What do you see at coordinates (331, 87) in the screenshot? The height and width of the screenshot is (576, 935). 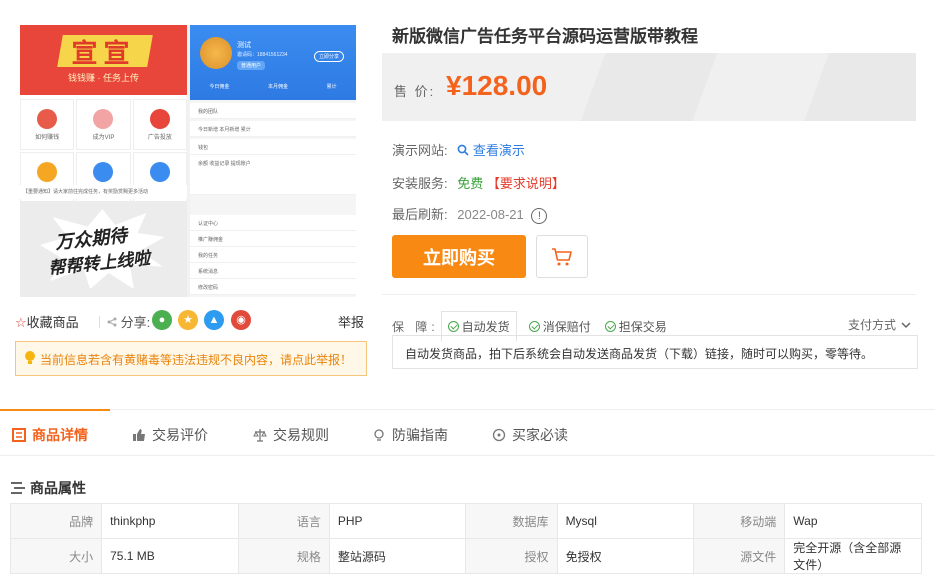 I see `stat-label: 累计` at bounding box center [331, 87].